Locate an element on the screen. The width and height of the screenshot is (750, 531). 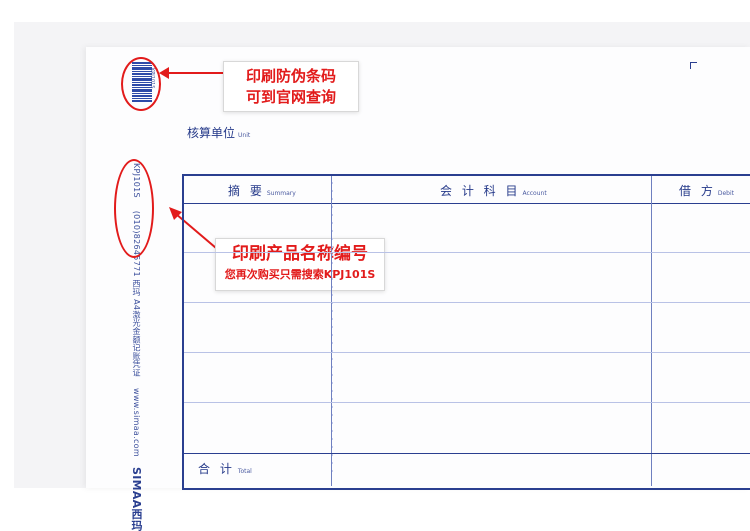
total-divider is located at coordinates (467, 453).